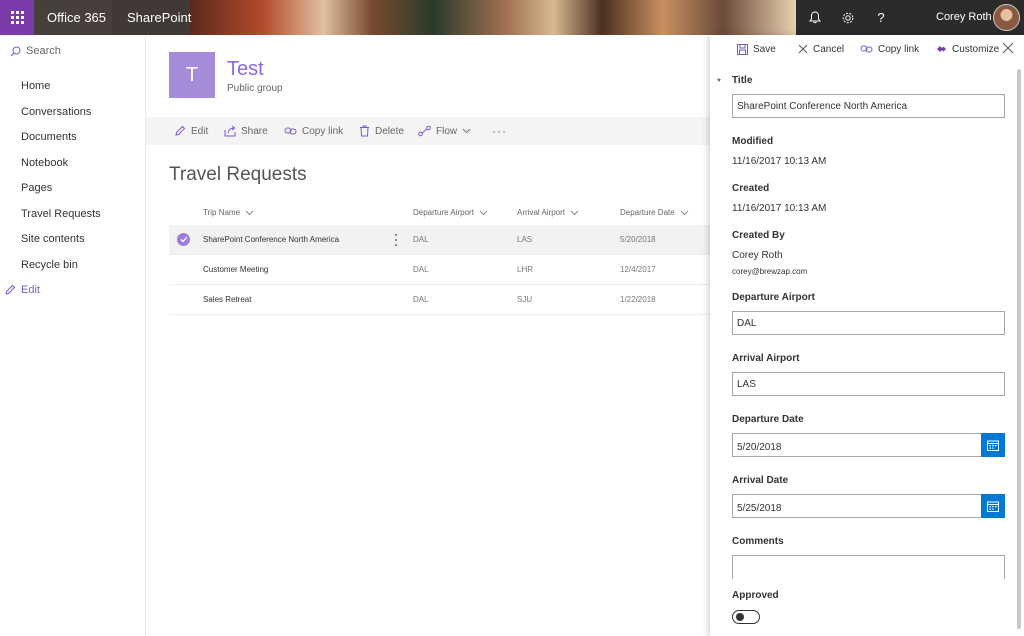 This screenshot has width=1024, height=636. What do you see at coordinates (779, 208) in the screenshot?
I see `created-value: 11/16/2017 10:13 AM` at bounding box center [779, 208].